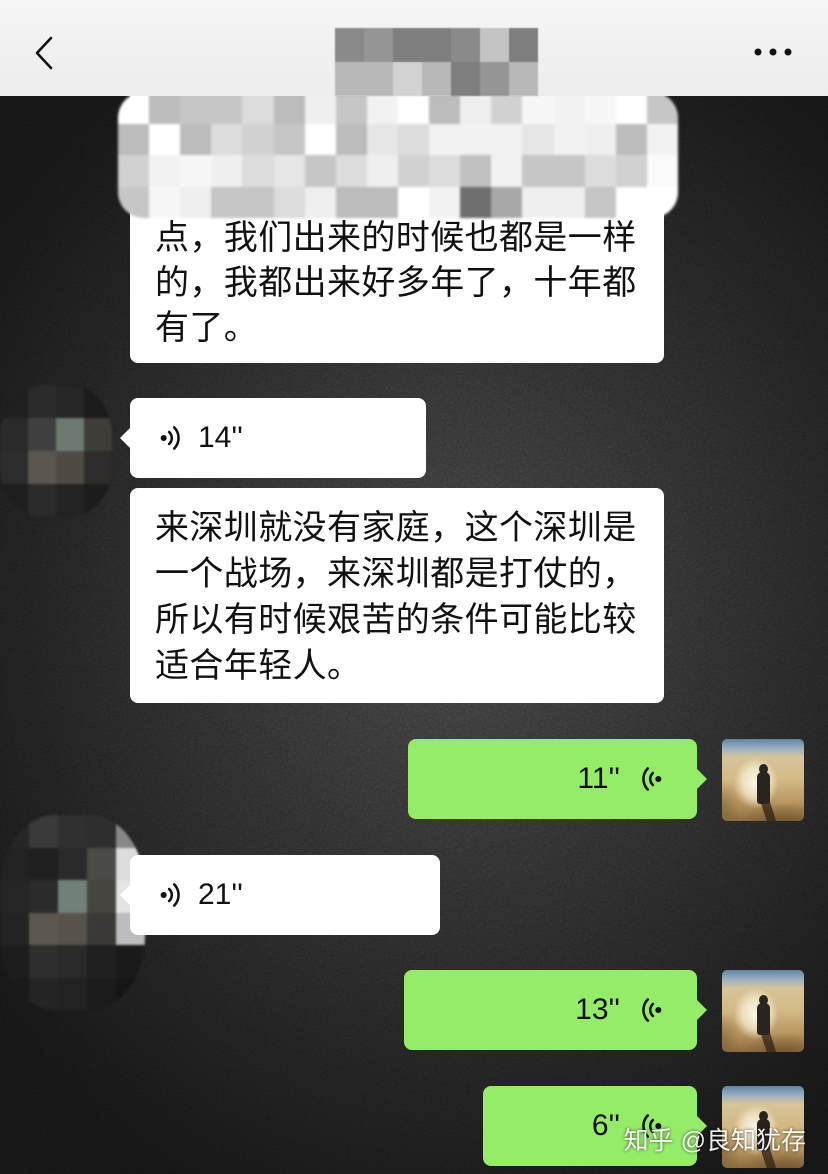  I want to click on more-button, so click(773, 52).